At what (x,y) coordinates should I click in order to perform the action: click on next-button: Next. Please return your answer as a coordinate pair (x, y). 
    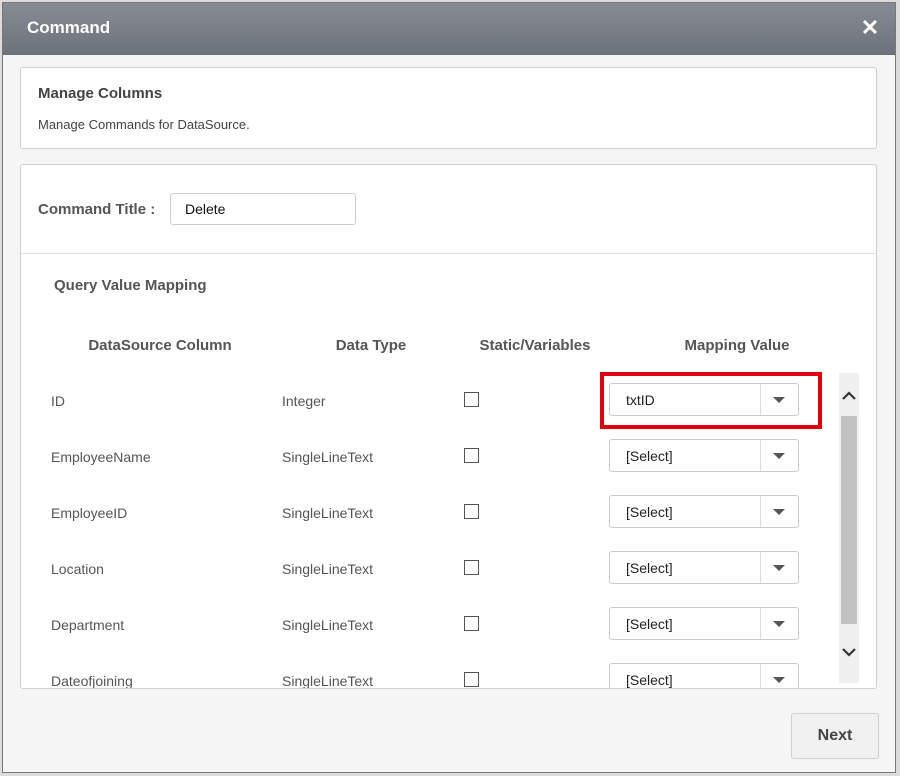
    Looking at the image, I should click on (835, 736).